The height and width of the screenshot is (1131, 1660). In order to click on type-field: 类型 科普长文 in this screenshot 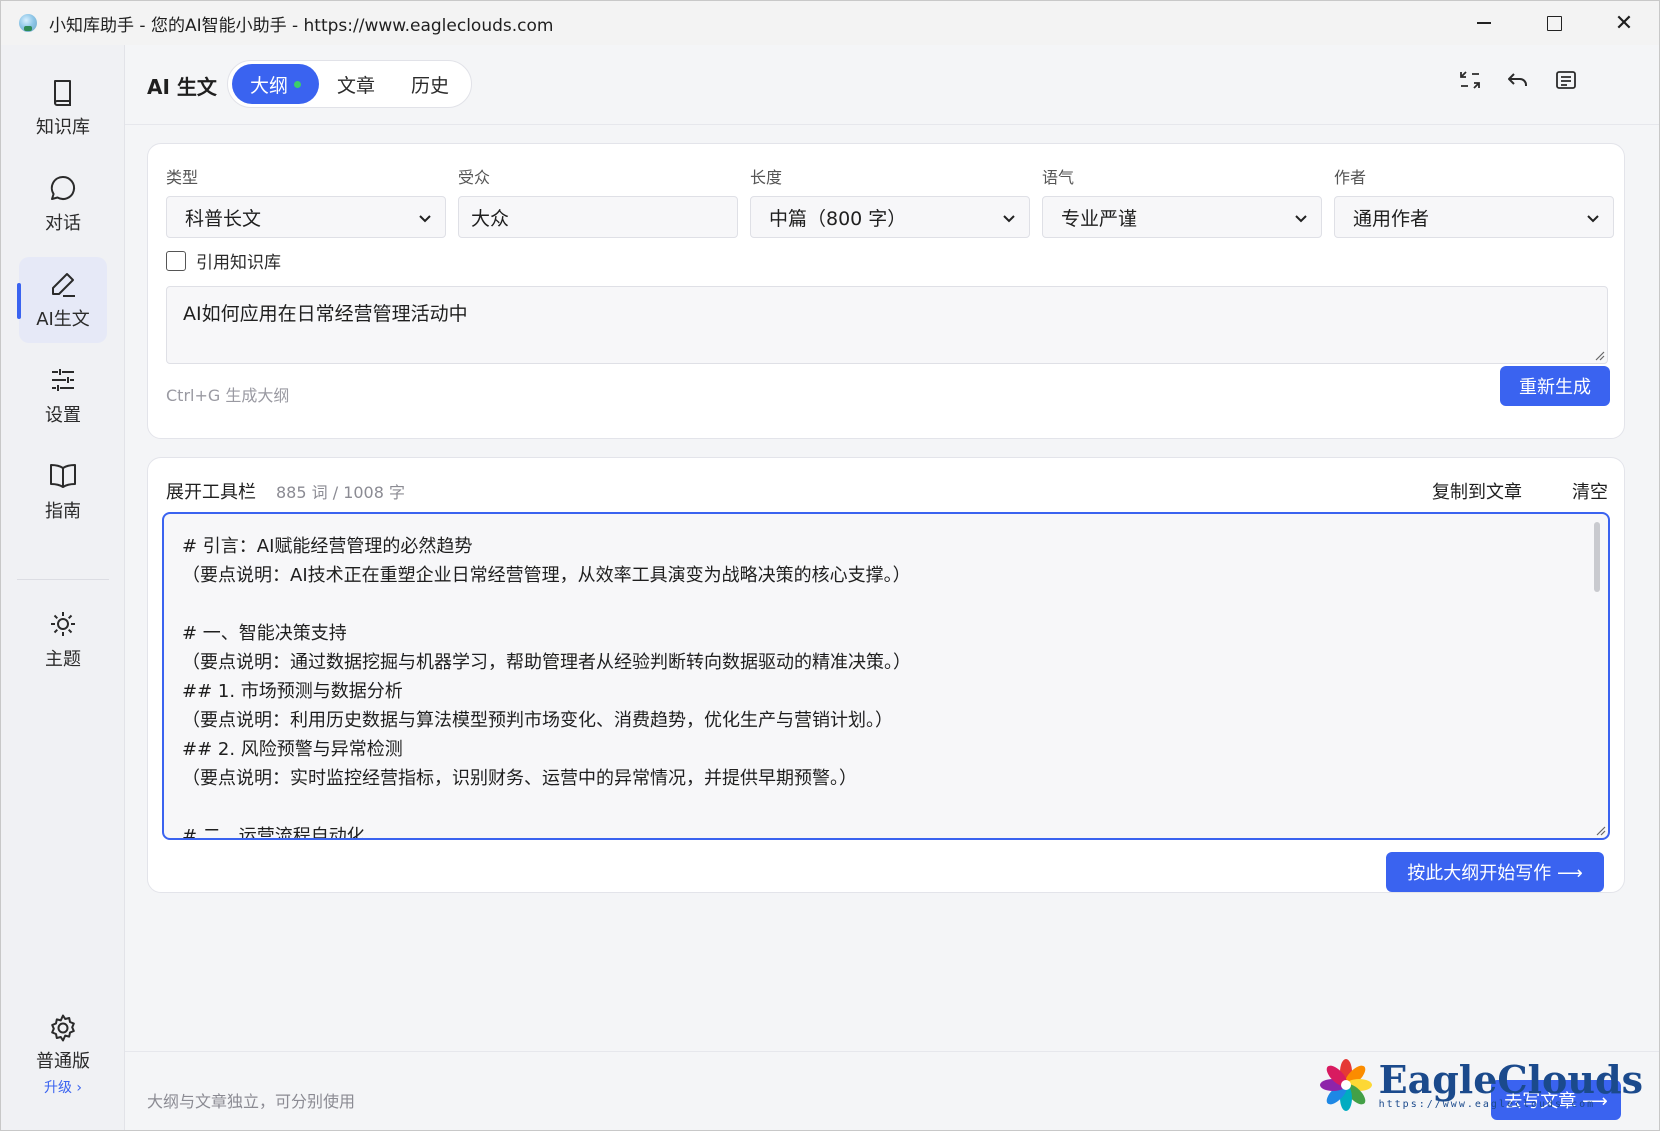, I will do `click(306, 201)`.